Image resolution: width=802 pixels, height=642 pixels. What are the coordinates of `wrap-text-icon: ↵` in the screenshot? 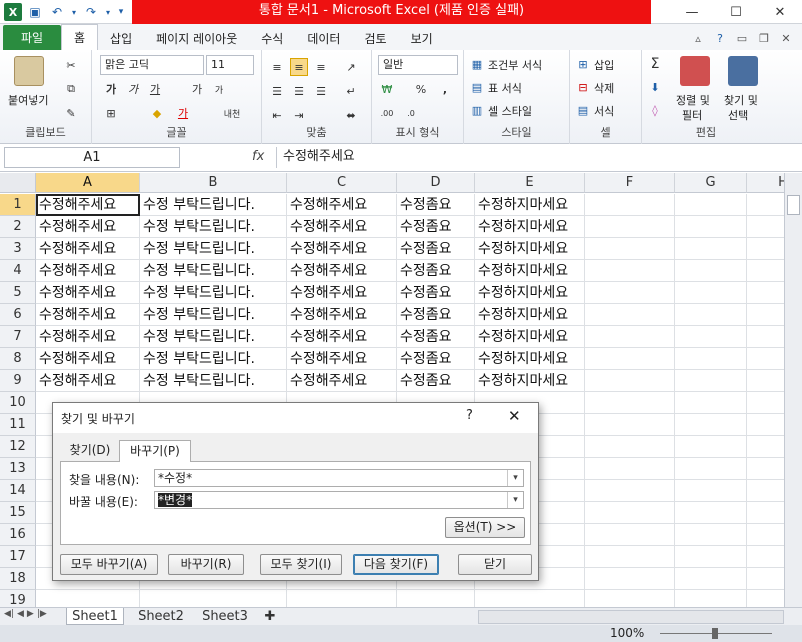 It's located at (351, 91).